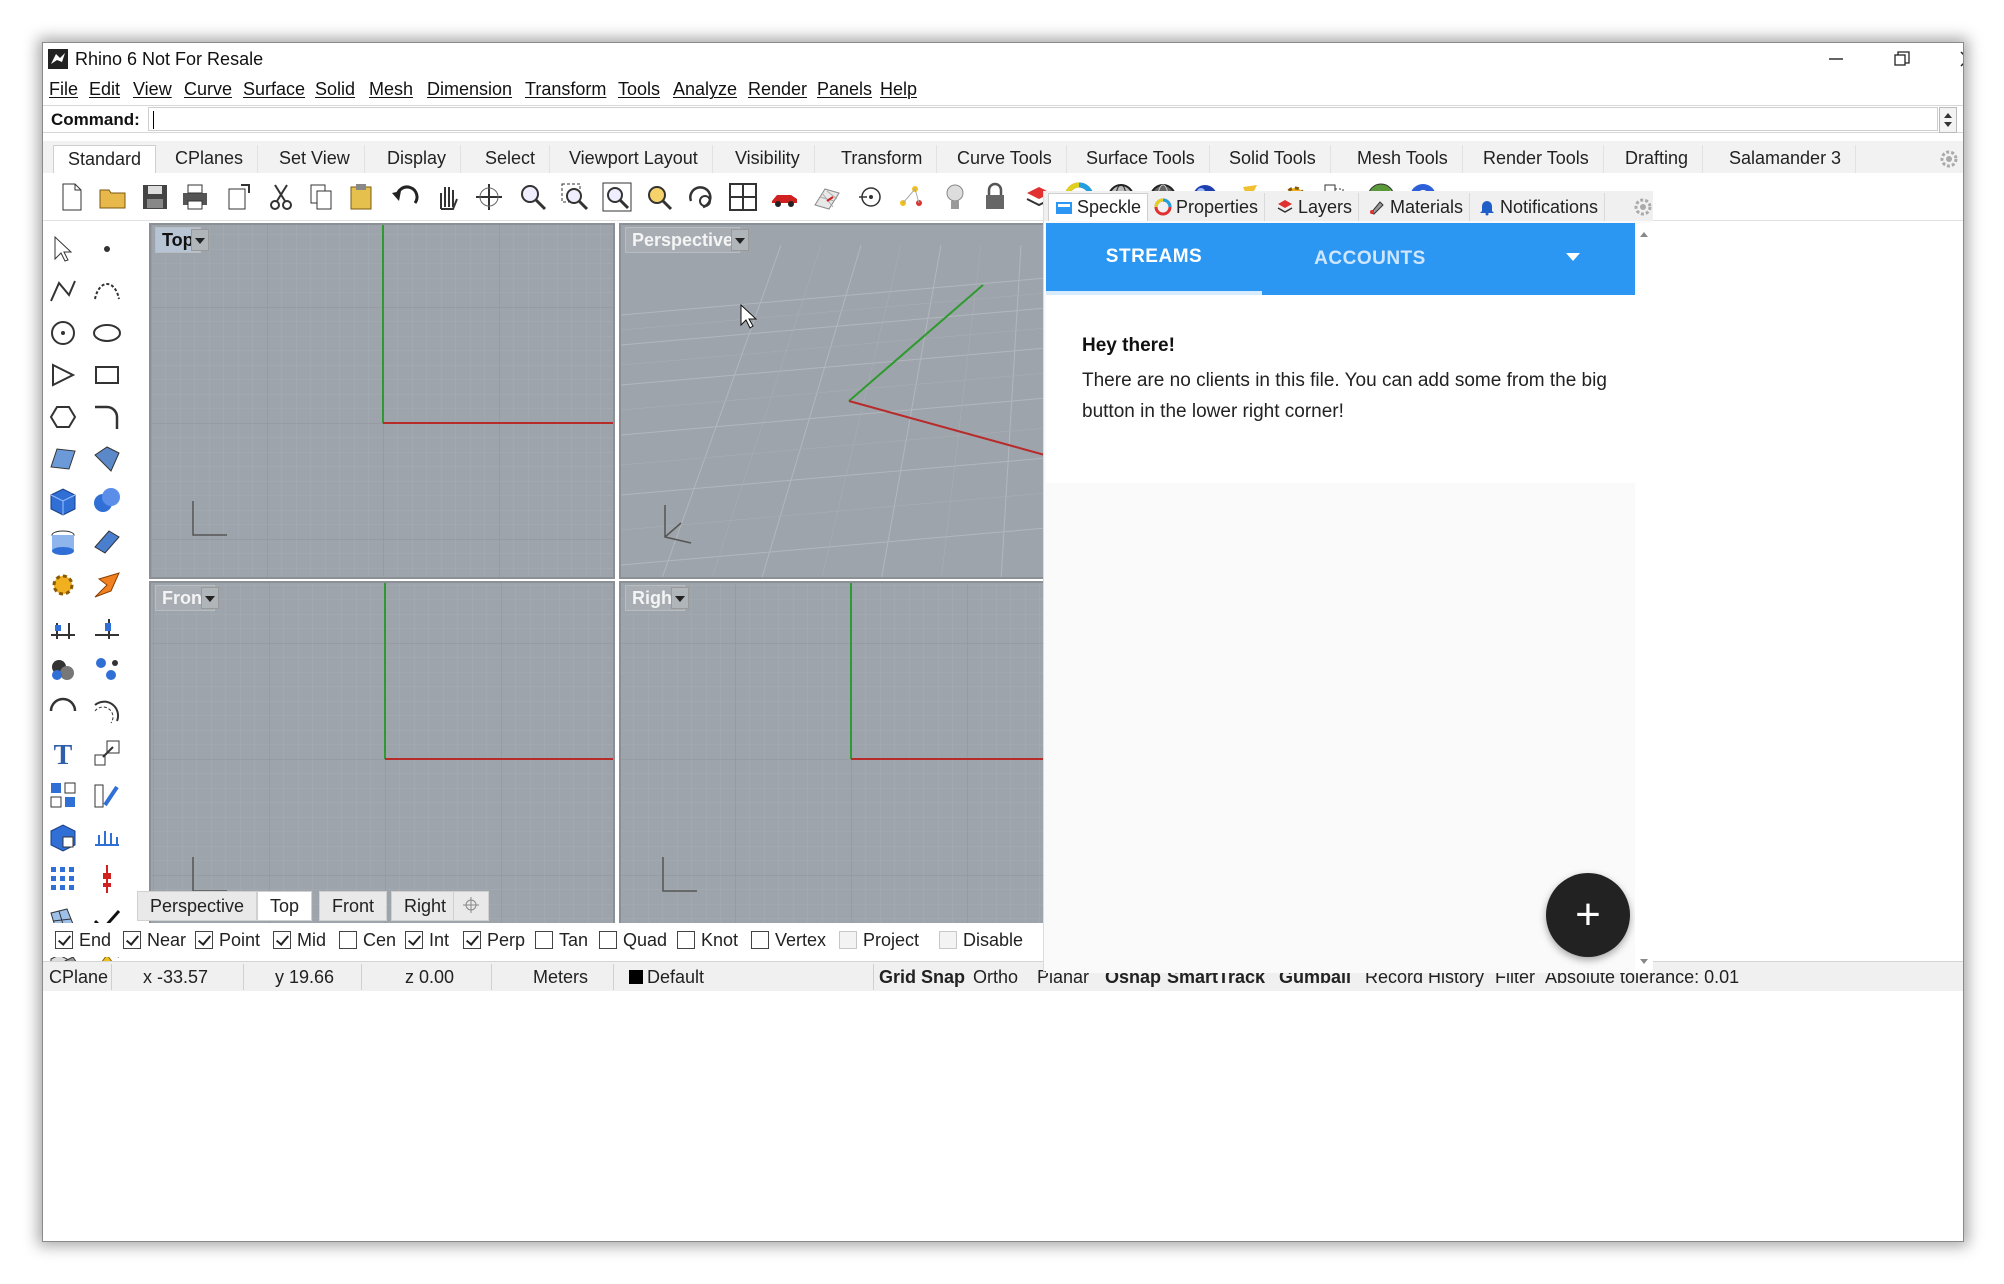  I want to click on point-icon, so click(107, 249).